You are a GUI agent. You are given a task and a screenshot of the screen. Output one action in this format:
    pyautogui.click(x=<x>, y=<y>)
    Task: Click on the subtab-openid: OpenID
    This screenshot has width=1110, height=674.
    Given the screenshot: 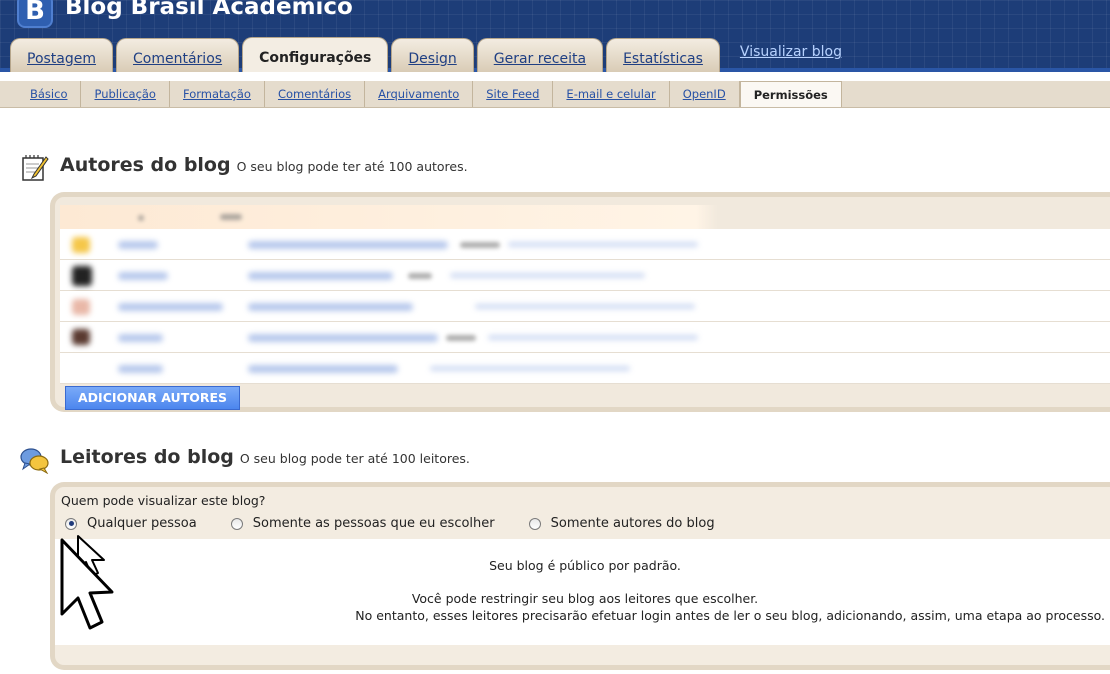 What is the action you would take?
    pyautogui.click(x=705, y=94)
    